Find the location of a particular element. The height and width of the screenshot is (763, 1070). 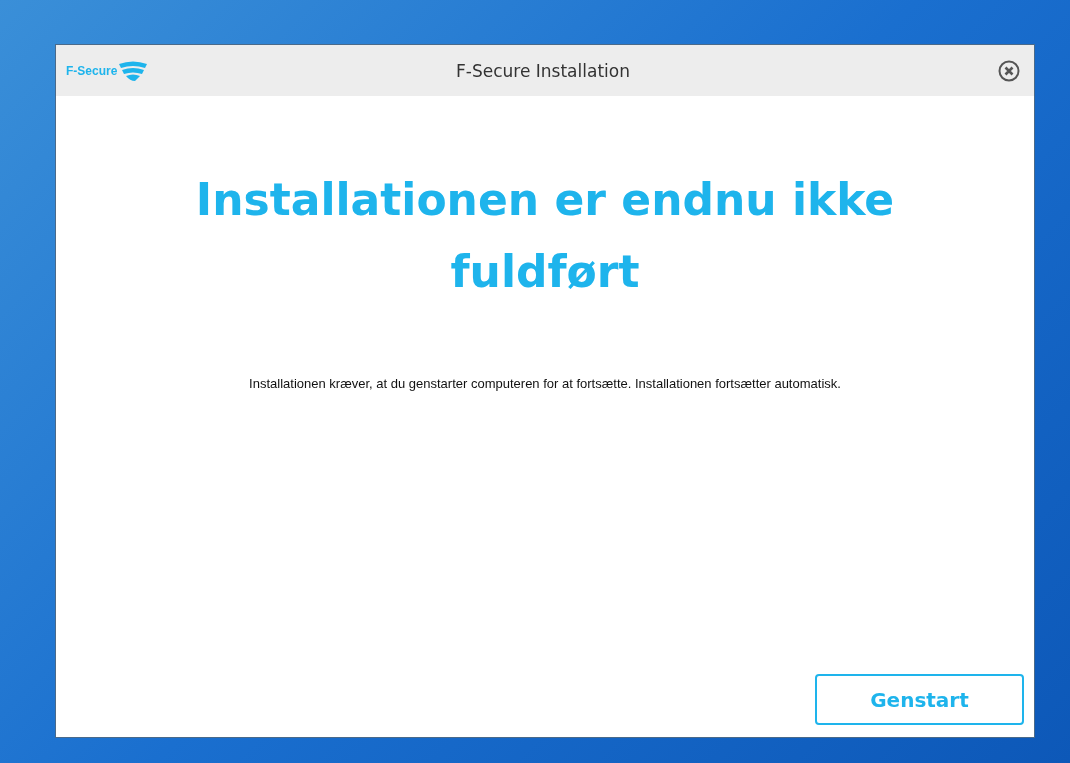

close-icon is located at coordinates (1009, 70).